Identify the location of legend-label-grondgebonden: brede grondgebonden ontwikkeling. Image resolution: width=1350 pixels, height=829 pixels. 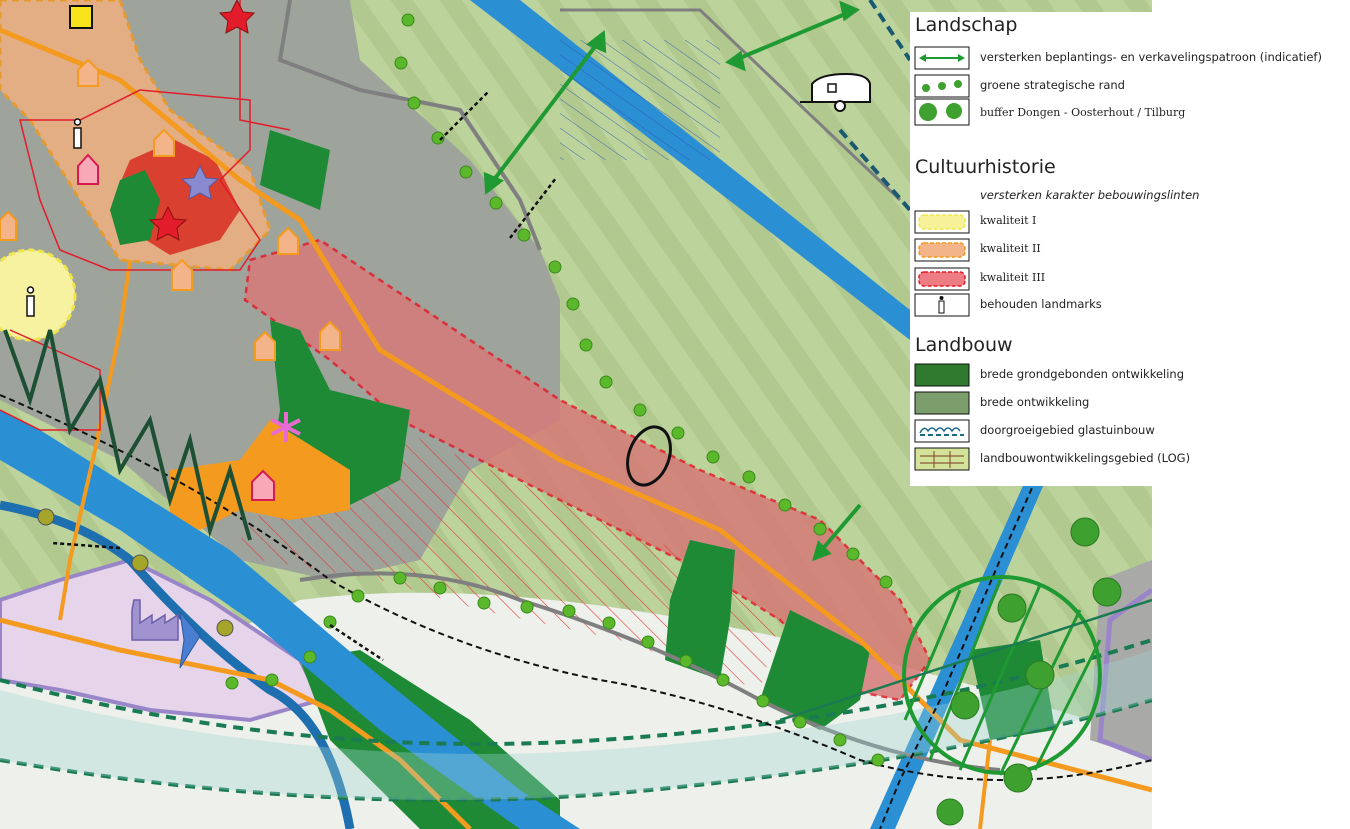
(1082, 374).